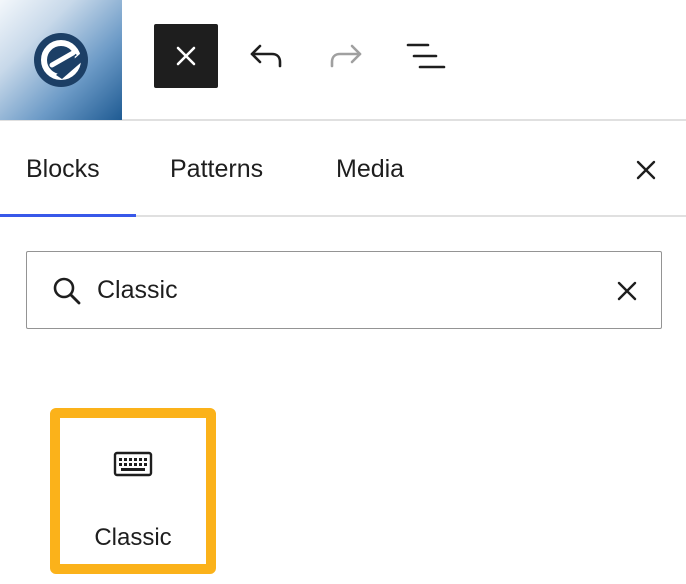 This screenshot has width=686, height=584. I want to click on undo-icon, so click(266, 56).